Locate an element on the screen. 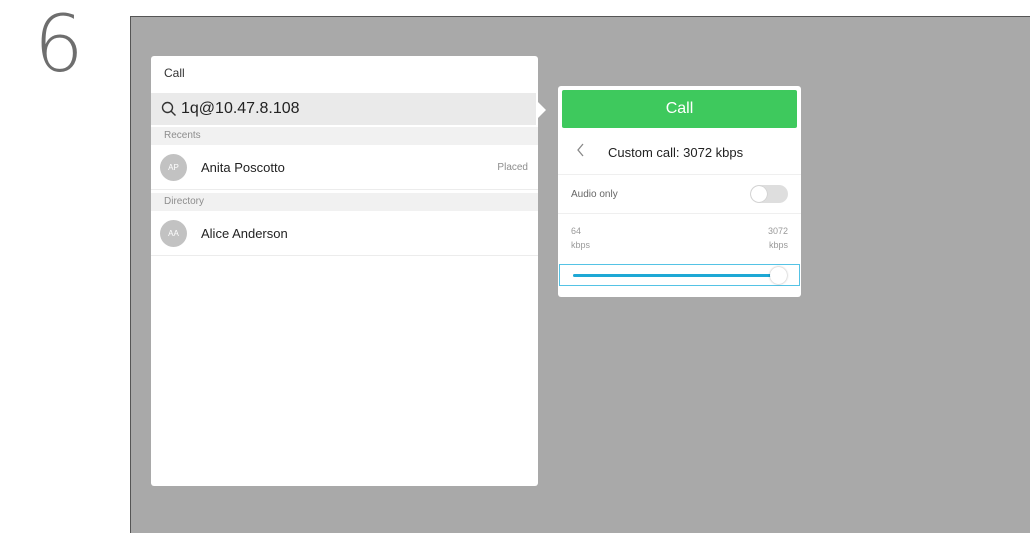 The width and height of the screenshot is (1030, 533). audio-only-row: Audio only is located at coordinates (679, 194).